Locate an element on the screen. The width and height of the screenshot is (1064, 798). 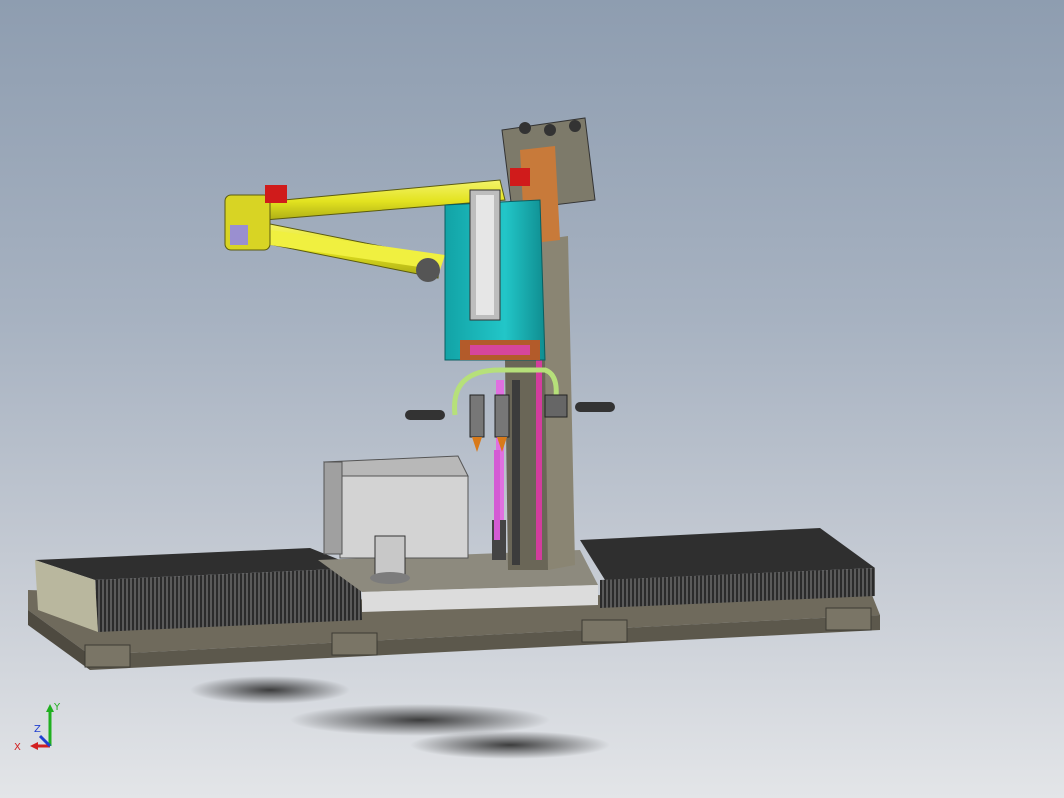
y-axis-head is located at coordinates (50, 708).